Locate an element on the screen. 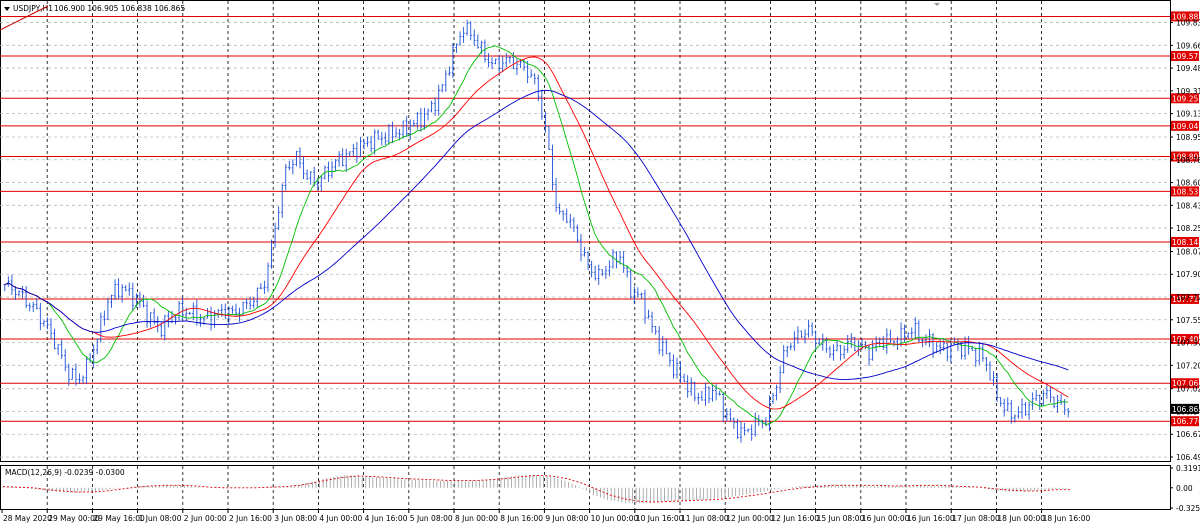 The width and height of the screenshot is (1200, 531). x-tick-label: 3 Jun 08:00 is located at coordinates (295, 518).